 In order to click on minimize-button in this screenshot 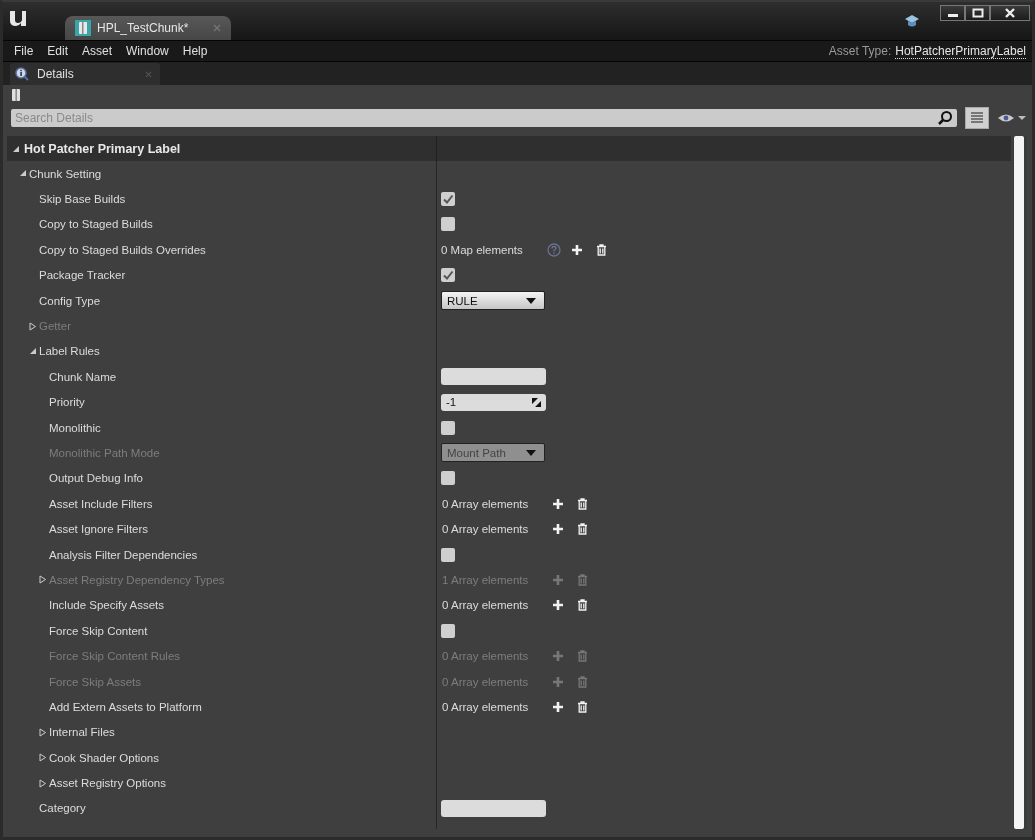, I will do `click(952, 13)`.